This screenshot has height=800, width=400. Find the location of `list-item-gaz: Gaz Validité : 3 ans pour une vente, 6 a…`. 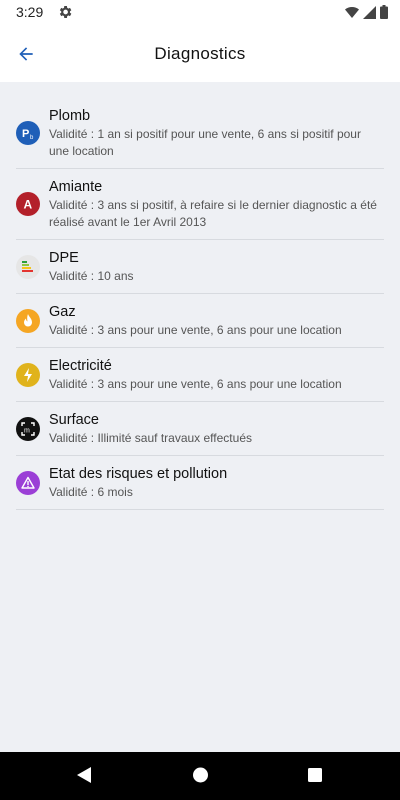

list-item-gaz: Gaz Validité : 3 ans pour une vente, 6 a… is located at coordinates (200, 321).